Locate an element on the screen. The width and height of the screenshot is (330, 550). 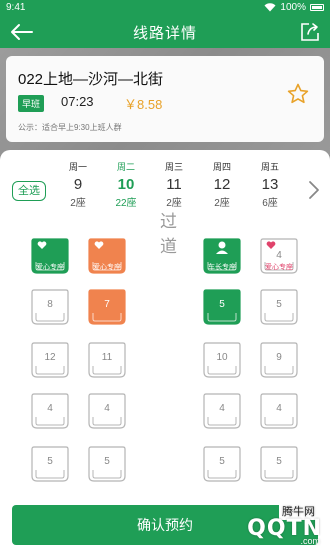
day-weekday: 周二 is located at coordinates (125, 167).